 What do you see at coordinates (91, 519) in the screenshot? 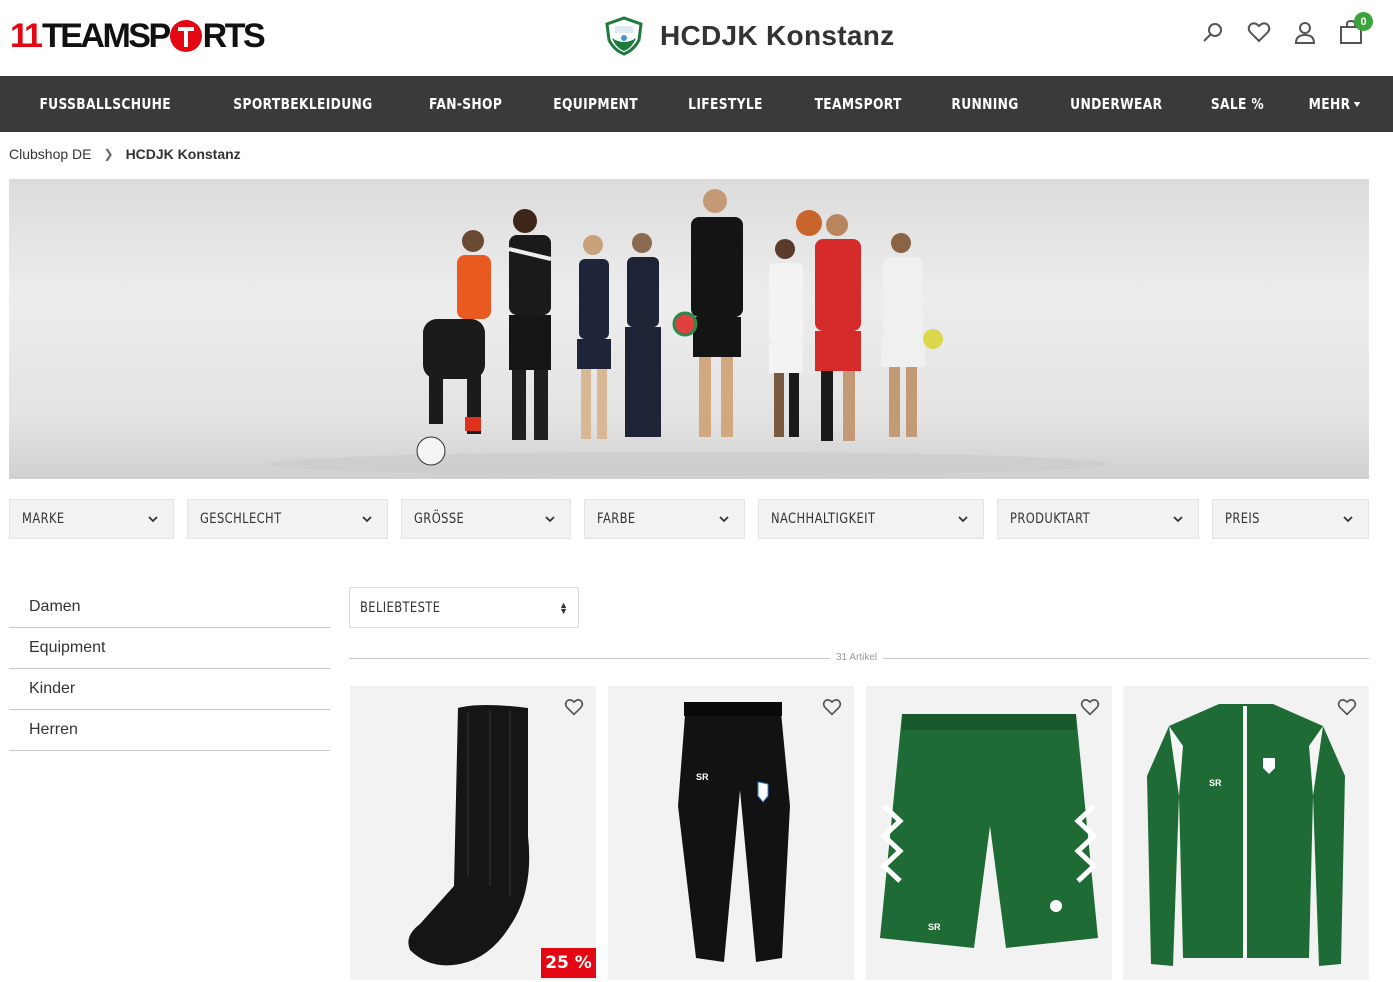
I see `filter-marke: MARKE` at bounding box center [91, 519].